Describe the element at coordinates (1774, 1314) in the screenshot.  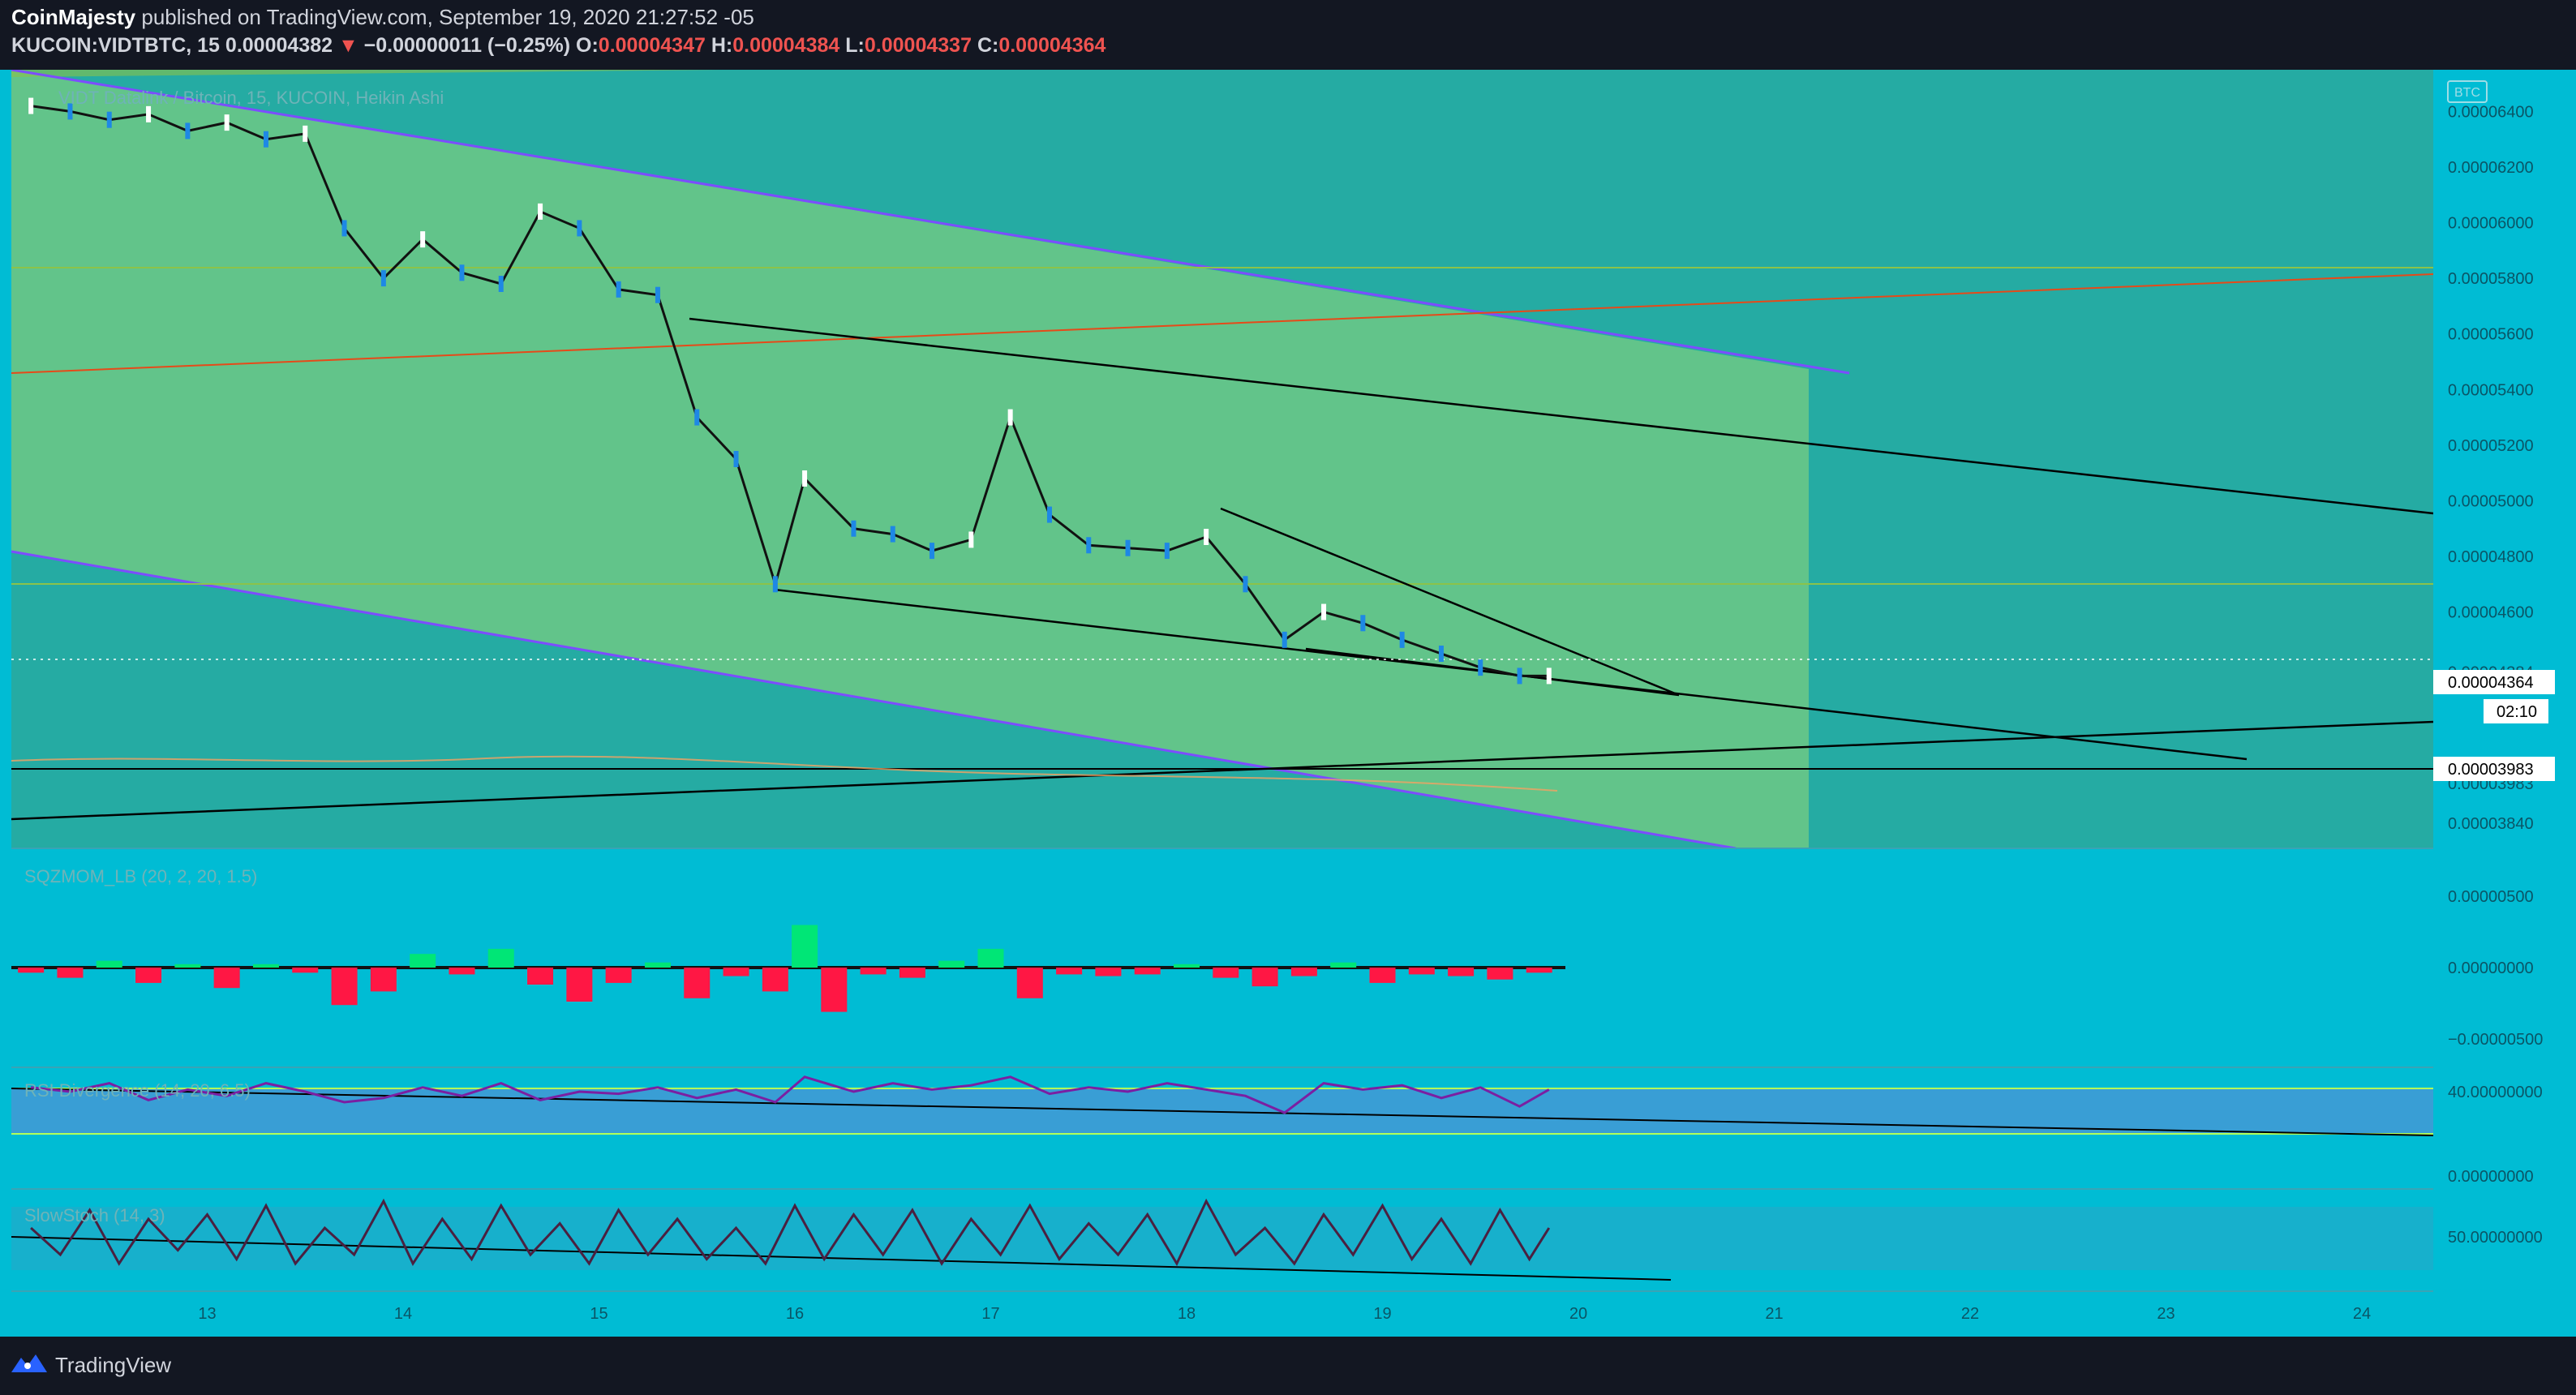
I see `x-tick-label: 21` at that location.